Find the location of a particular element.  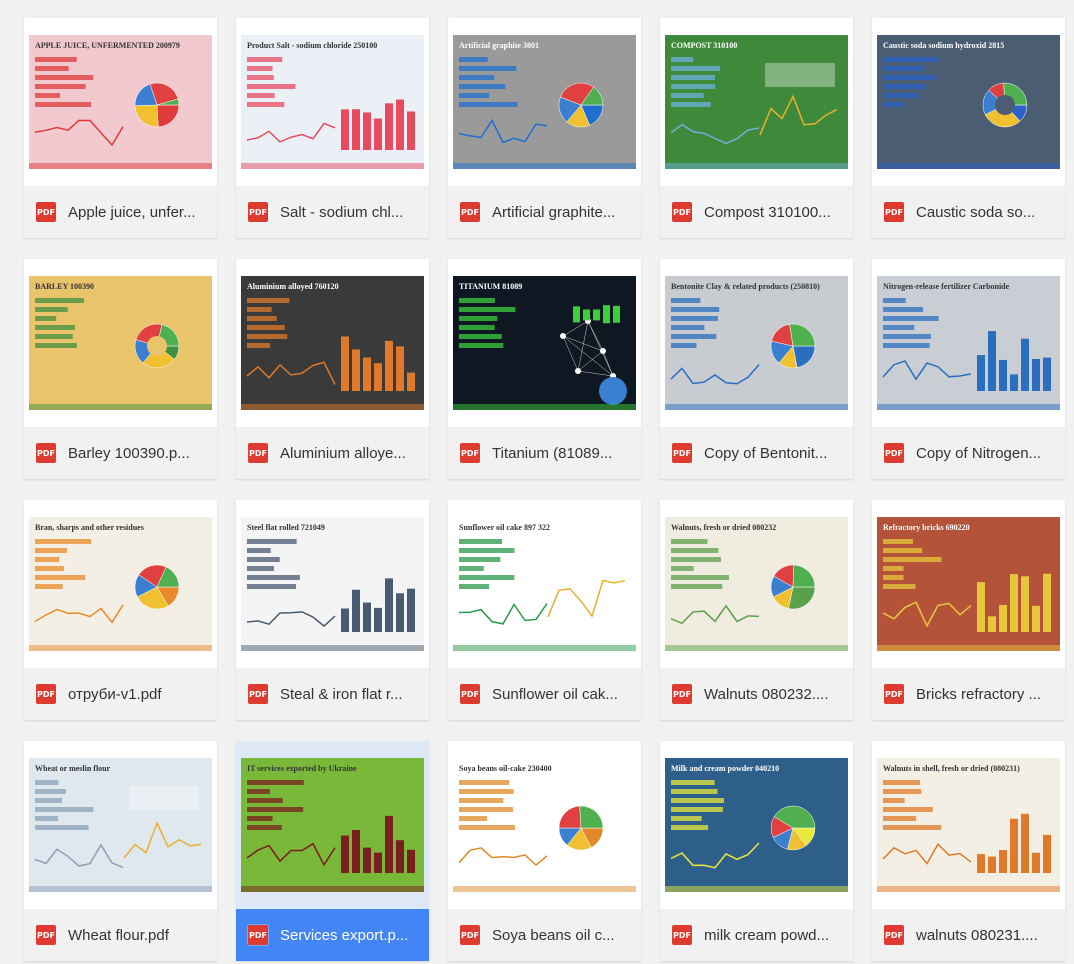

thumbnail-preview: Product Salt - sodium chloride 250100 is located at coordinates (332, 102).